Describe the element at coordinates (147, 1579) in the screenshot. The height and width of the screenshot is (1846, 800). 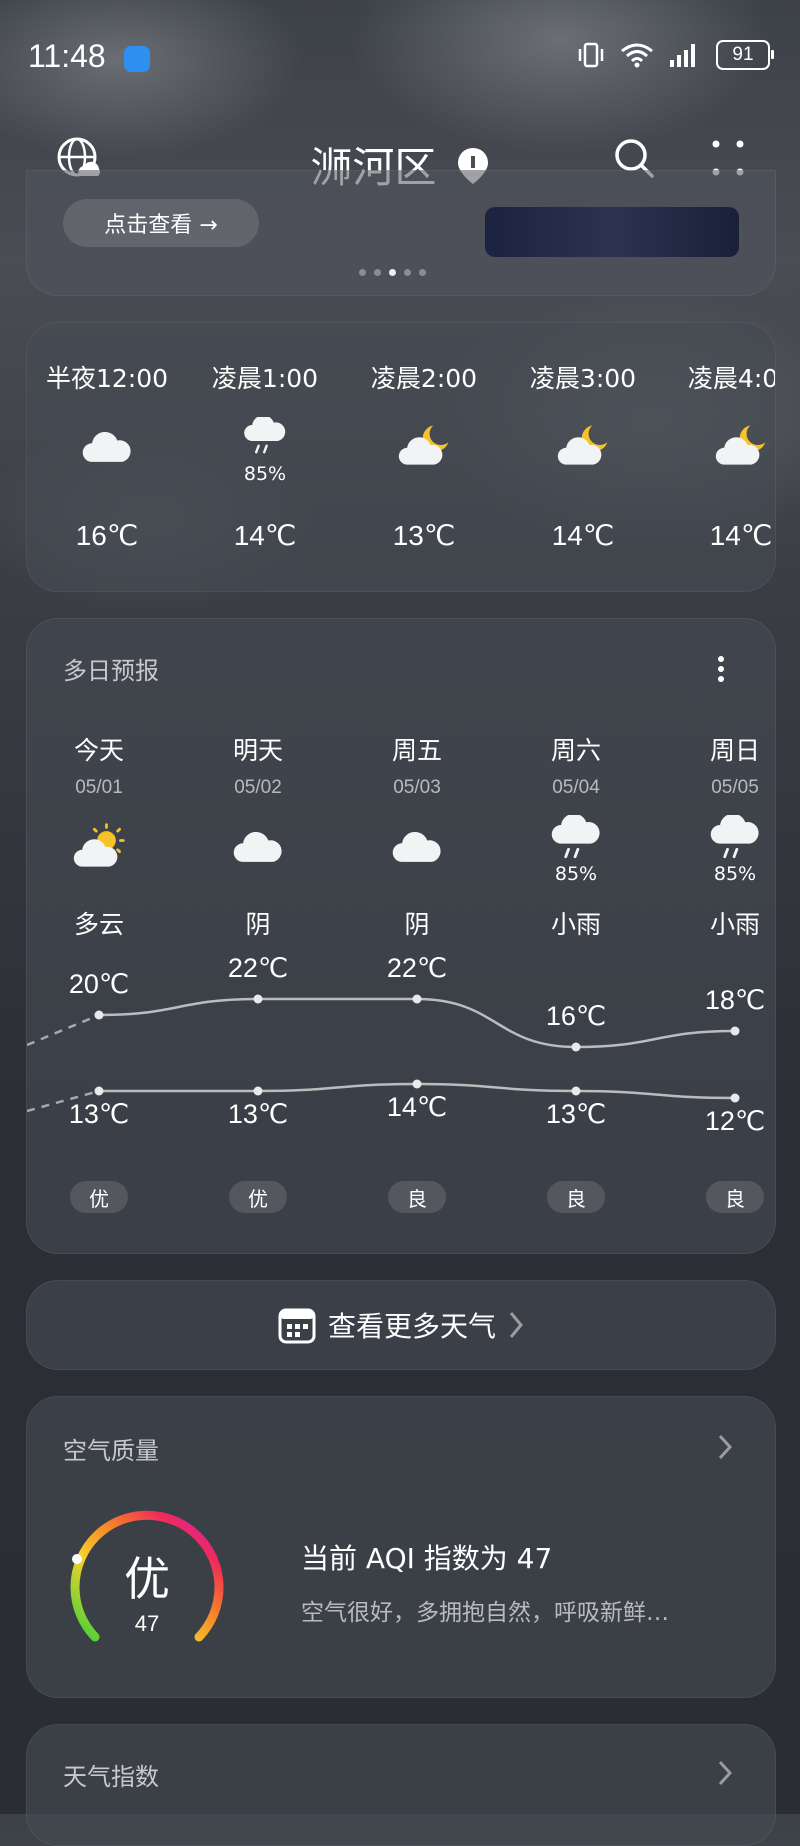
I see `aqi-level: 优` at that location.